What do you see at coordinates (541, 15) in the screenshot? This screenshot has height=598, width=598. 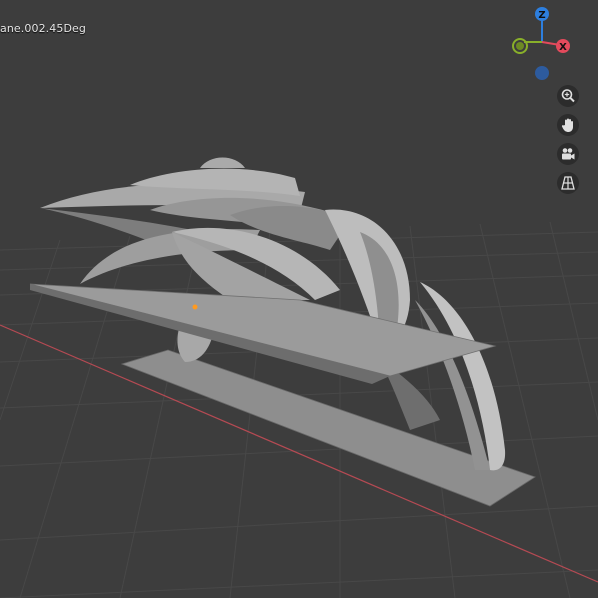 I see `z-axis-label: Z` at bounding box center [541, 15].